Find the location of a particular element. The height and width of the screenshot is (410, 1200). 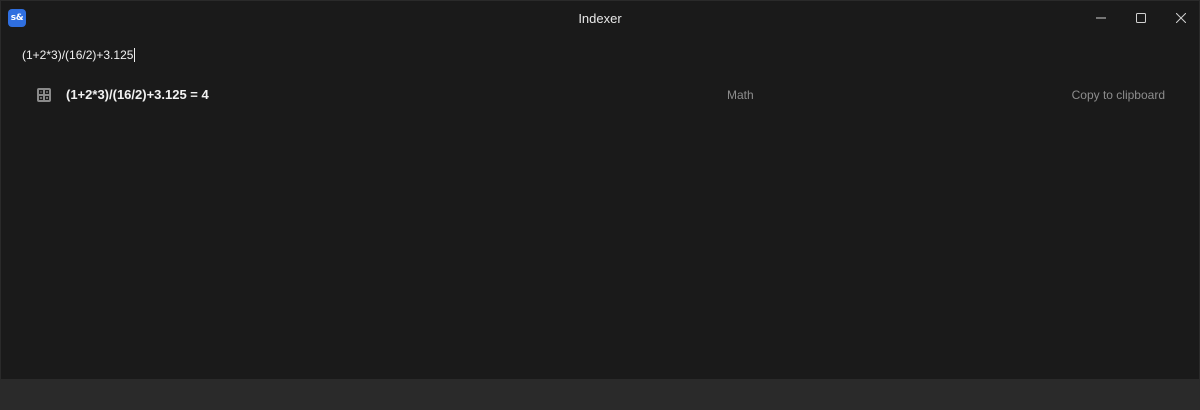

title-bar: s& Indexer is located at coordinates (600, 18).